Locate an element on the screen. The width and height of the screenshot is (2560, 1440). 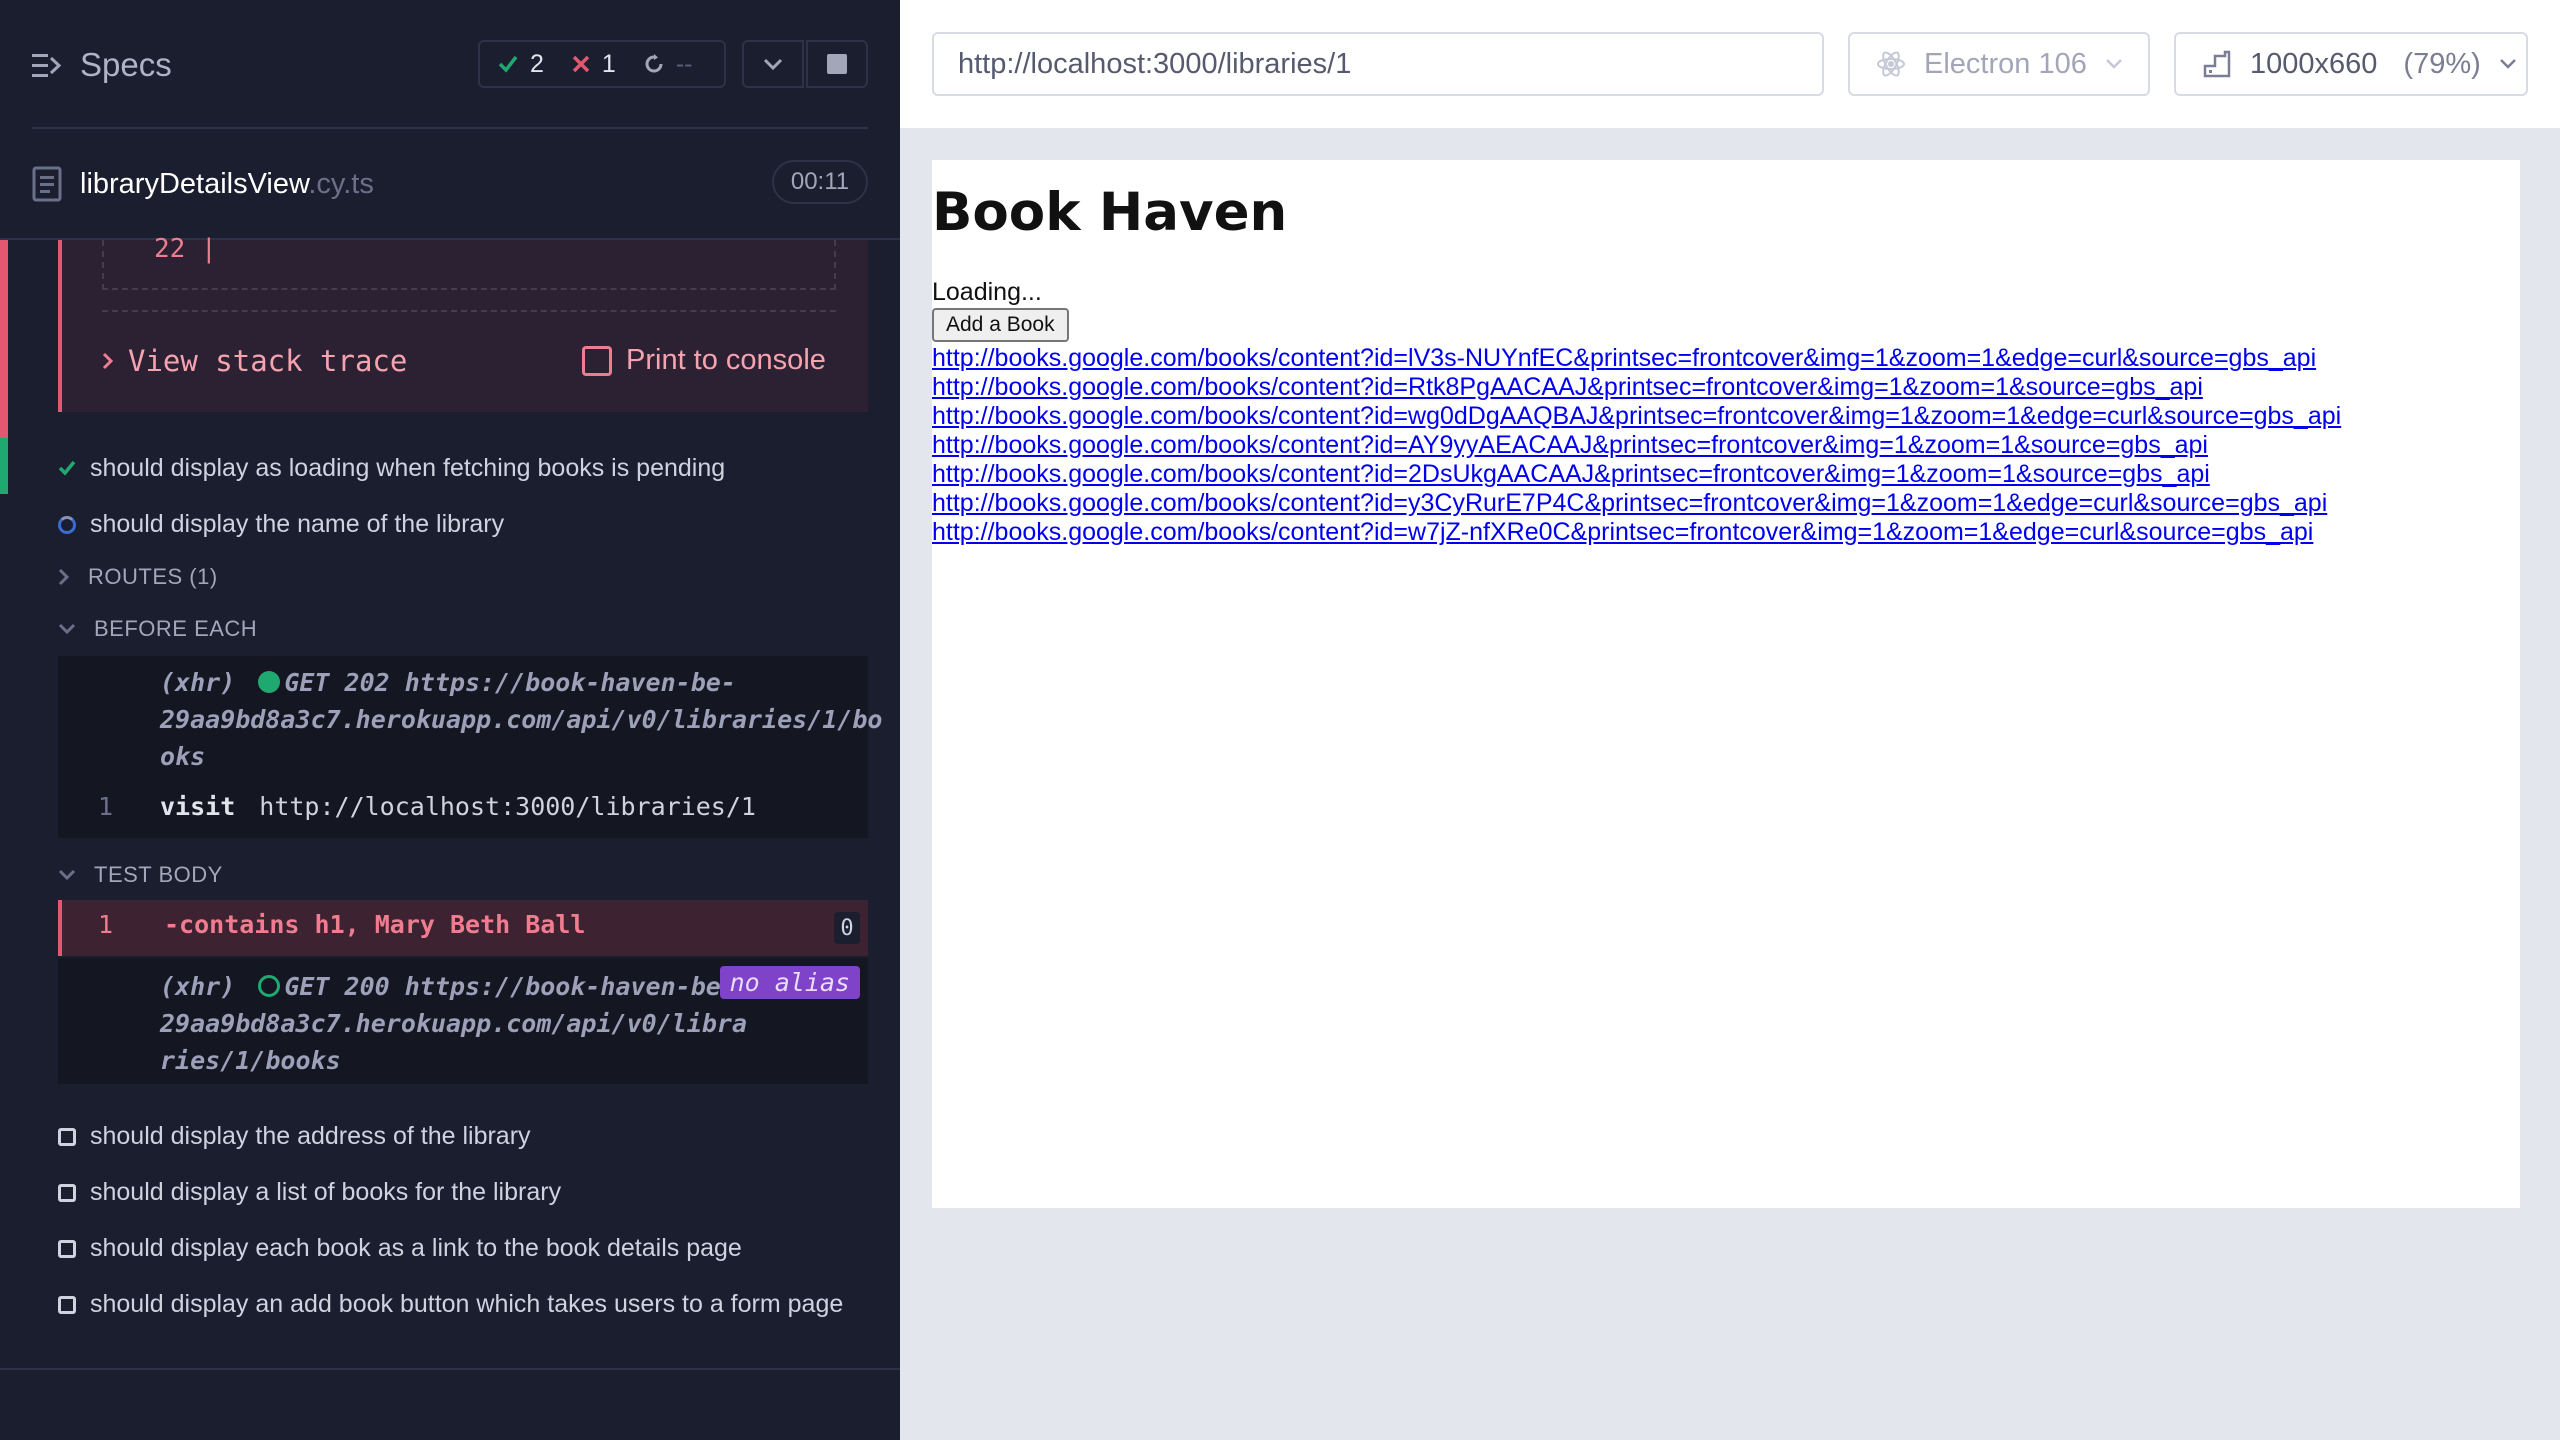
visit-command: visit http://localhost:3000/libraries/1 is located at coordinates (458, 806).